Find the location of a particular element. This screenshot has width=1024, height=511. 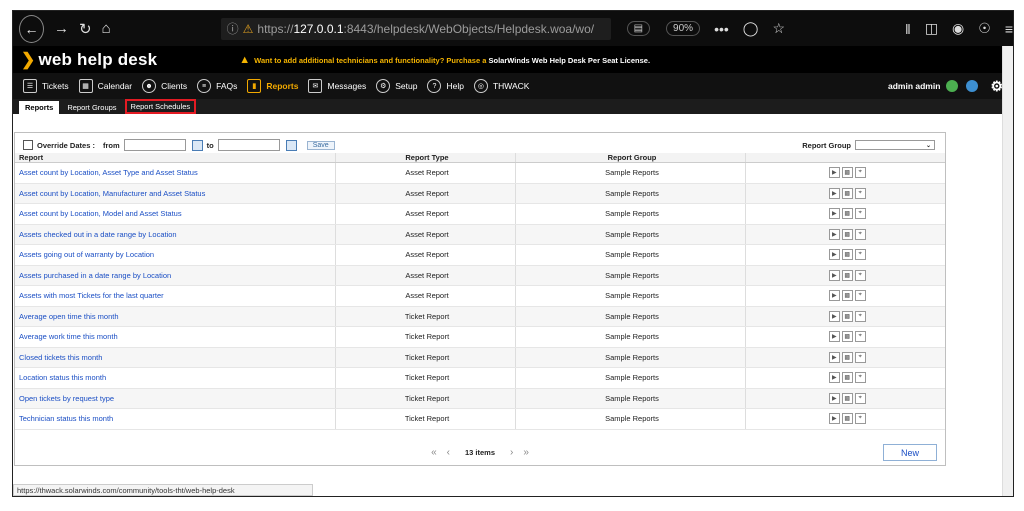

prev-page-icon: ‹ is located at coordinates (448, 452).